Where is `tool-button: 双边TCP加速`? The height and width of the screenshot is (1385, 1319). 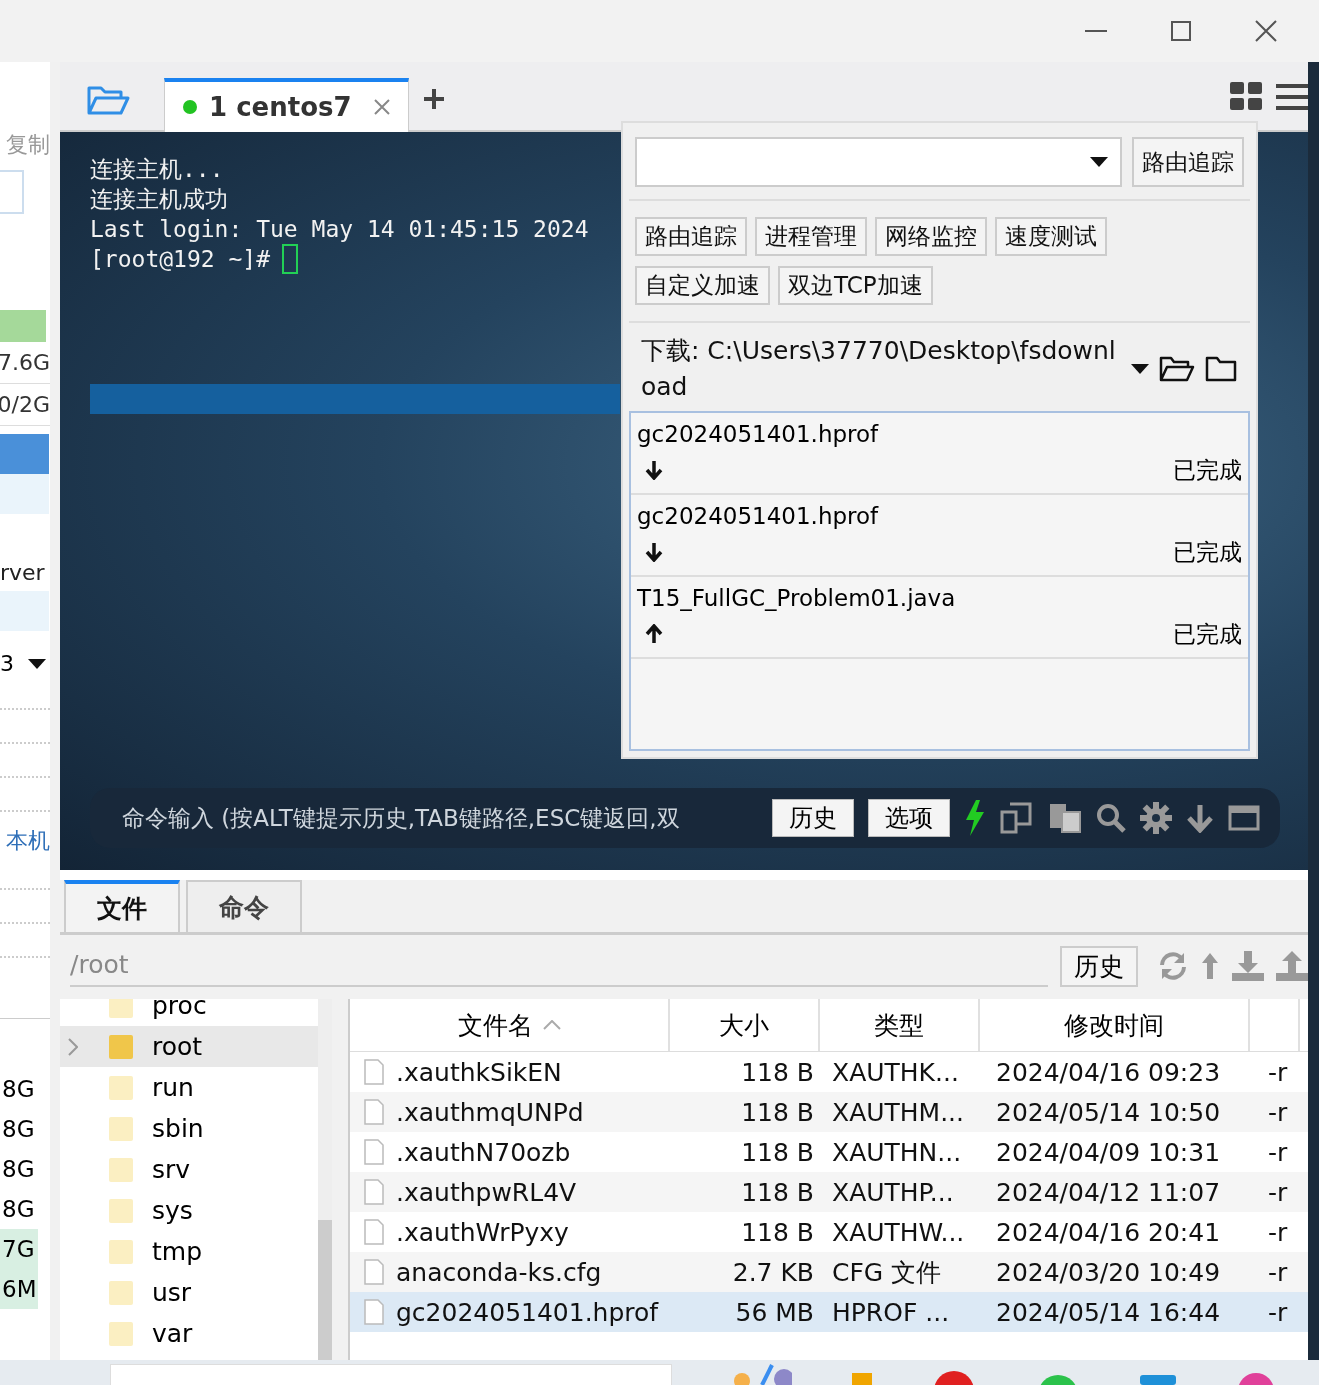 tool-button: 双边TCP加速 is located at coordinates (855, 285).